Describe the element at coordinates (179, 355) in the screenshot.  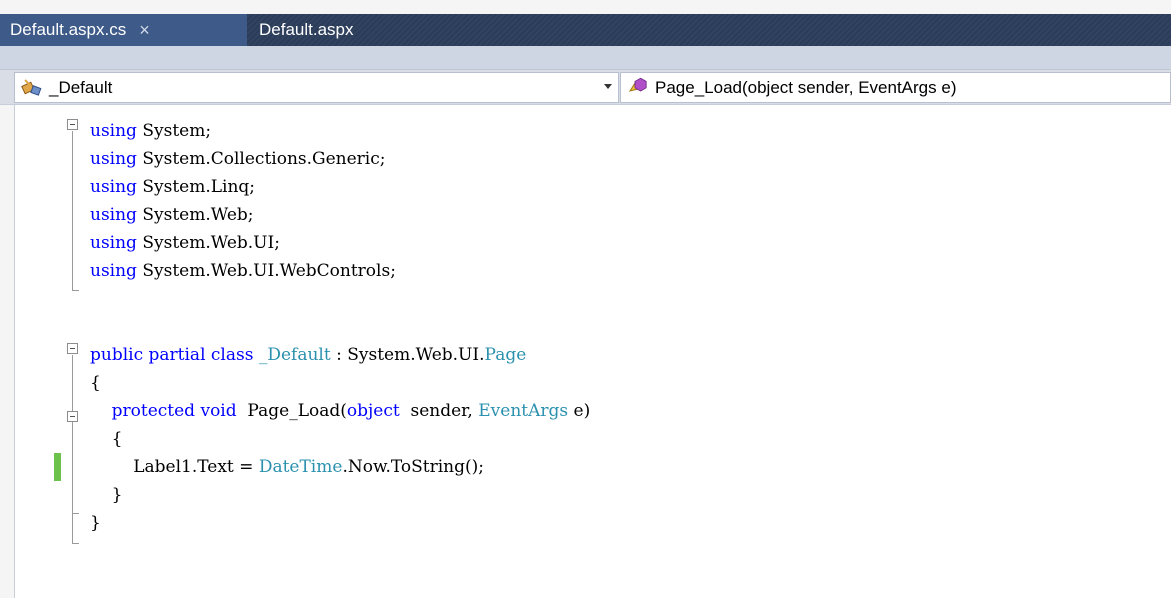
I see `keyword-token: partial` at that location.